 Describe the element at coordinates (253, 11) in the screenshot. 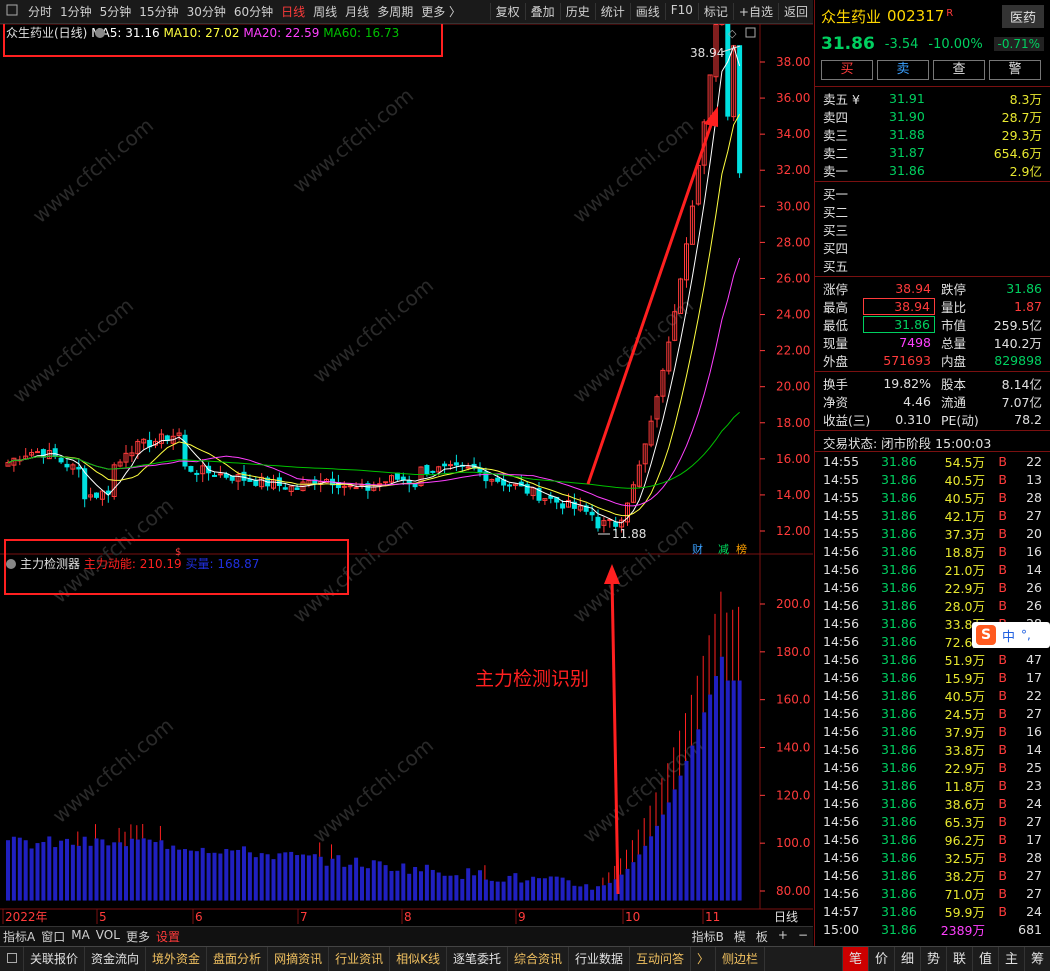

I see `period-5: 60分钟` at that location.